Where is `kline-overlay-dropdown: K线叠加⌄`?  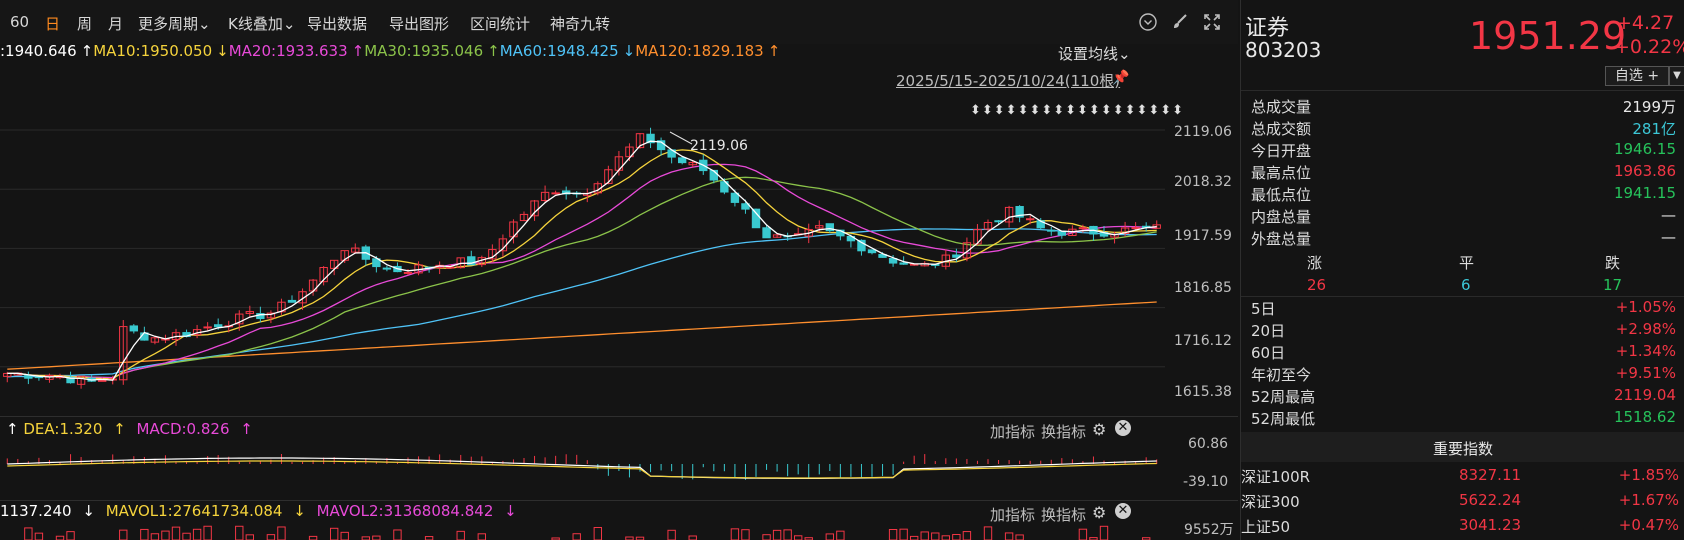
kline-overlay-dropdown: K线叠加⌄ is located at coordinates (261, 23).